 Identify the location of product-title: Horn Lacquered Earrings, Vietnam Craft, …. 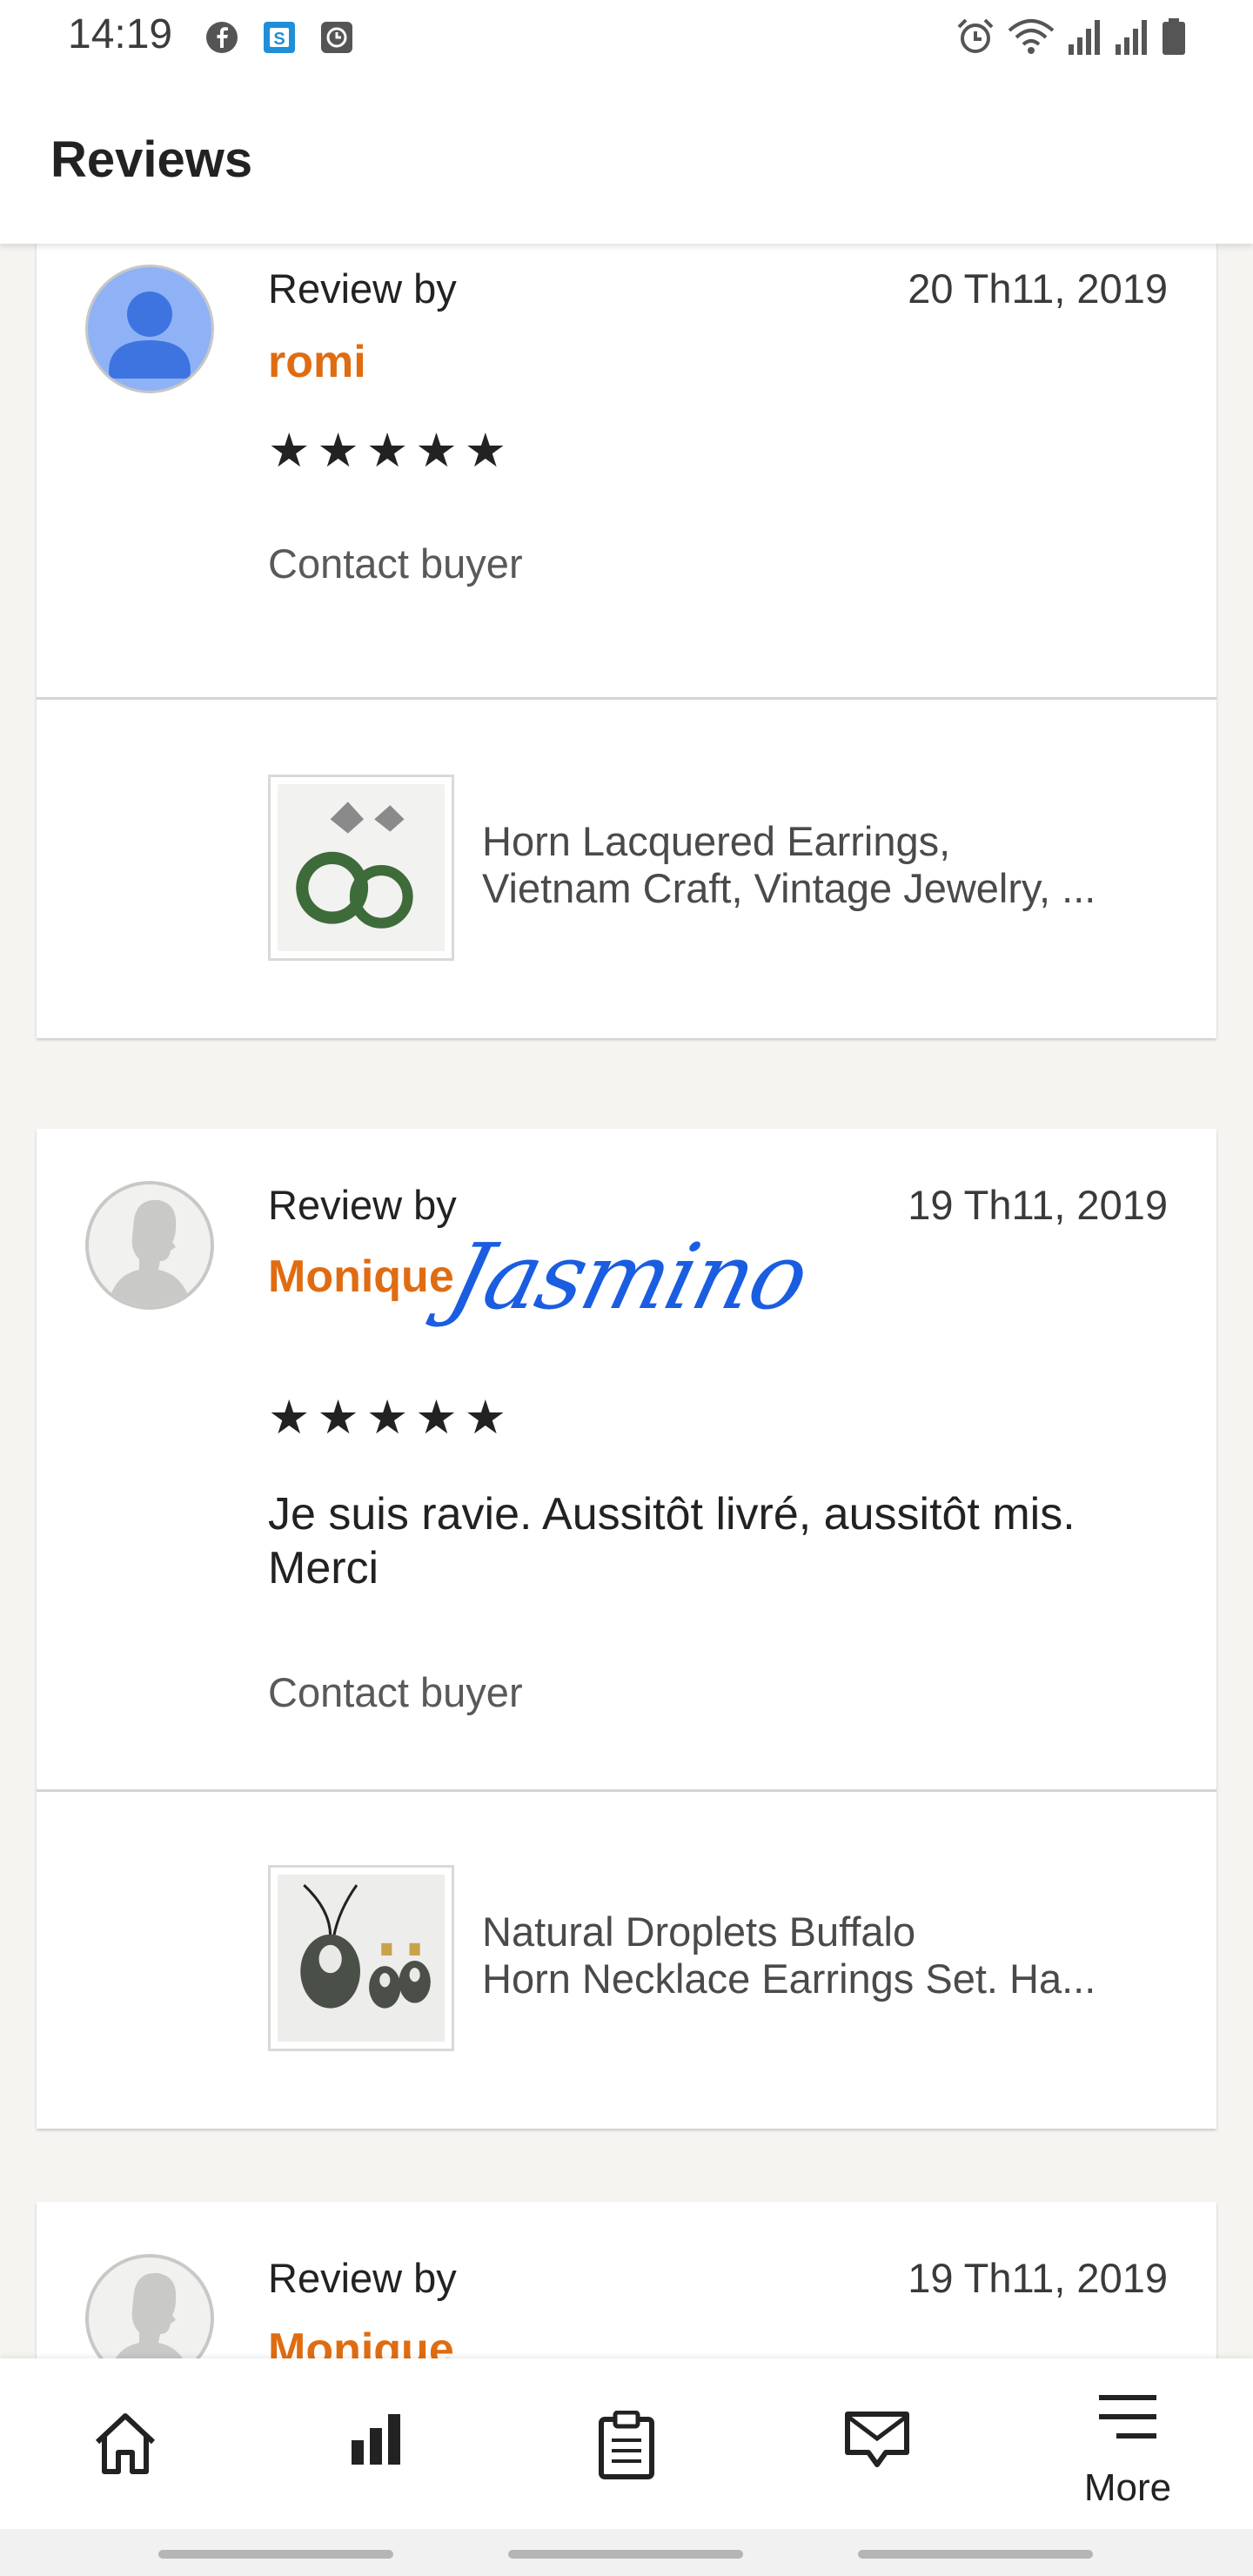
(830, 865).